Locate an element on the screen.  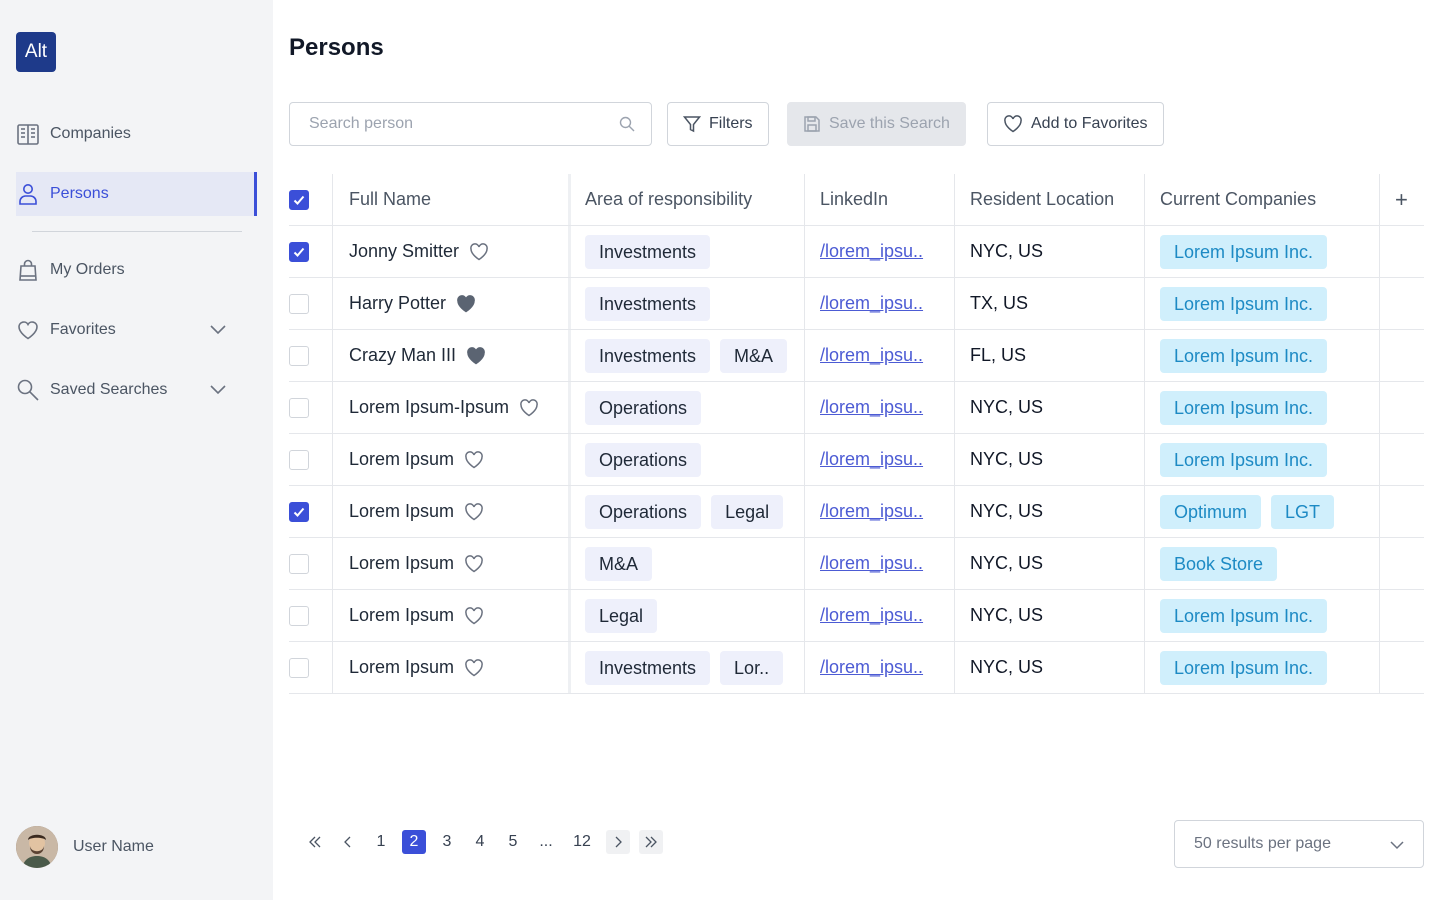
column-header-location: Resident Location is located at coordinates (1042, 199).